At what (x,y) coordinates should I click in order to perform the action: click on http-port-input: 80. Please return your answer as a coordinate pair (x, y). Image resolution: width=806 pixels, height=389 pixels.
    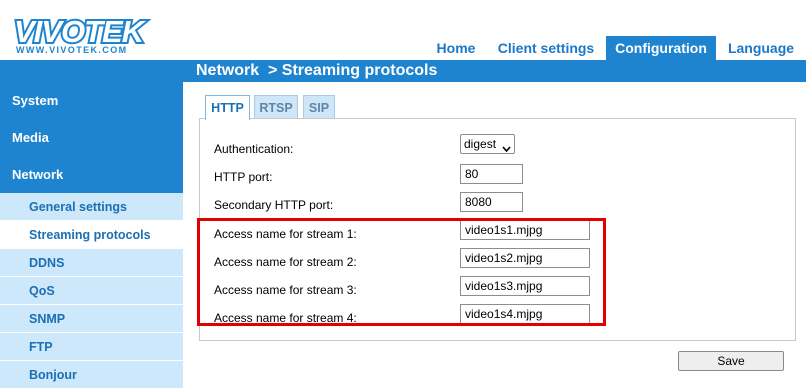
    Looking at the image, I should click on (491, 174).